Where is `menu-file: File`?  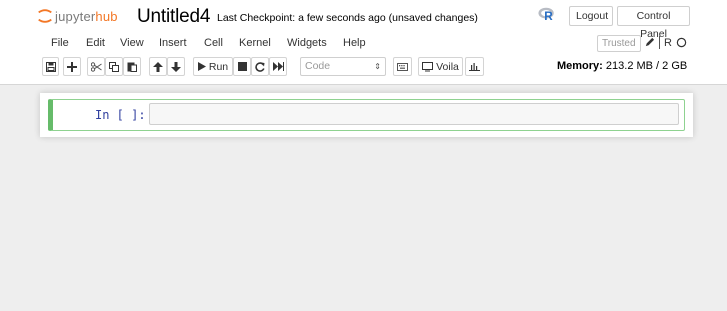 menu-file: File is located at coordinates (60, 43).